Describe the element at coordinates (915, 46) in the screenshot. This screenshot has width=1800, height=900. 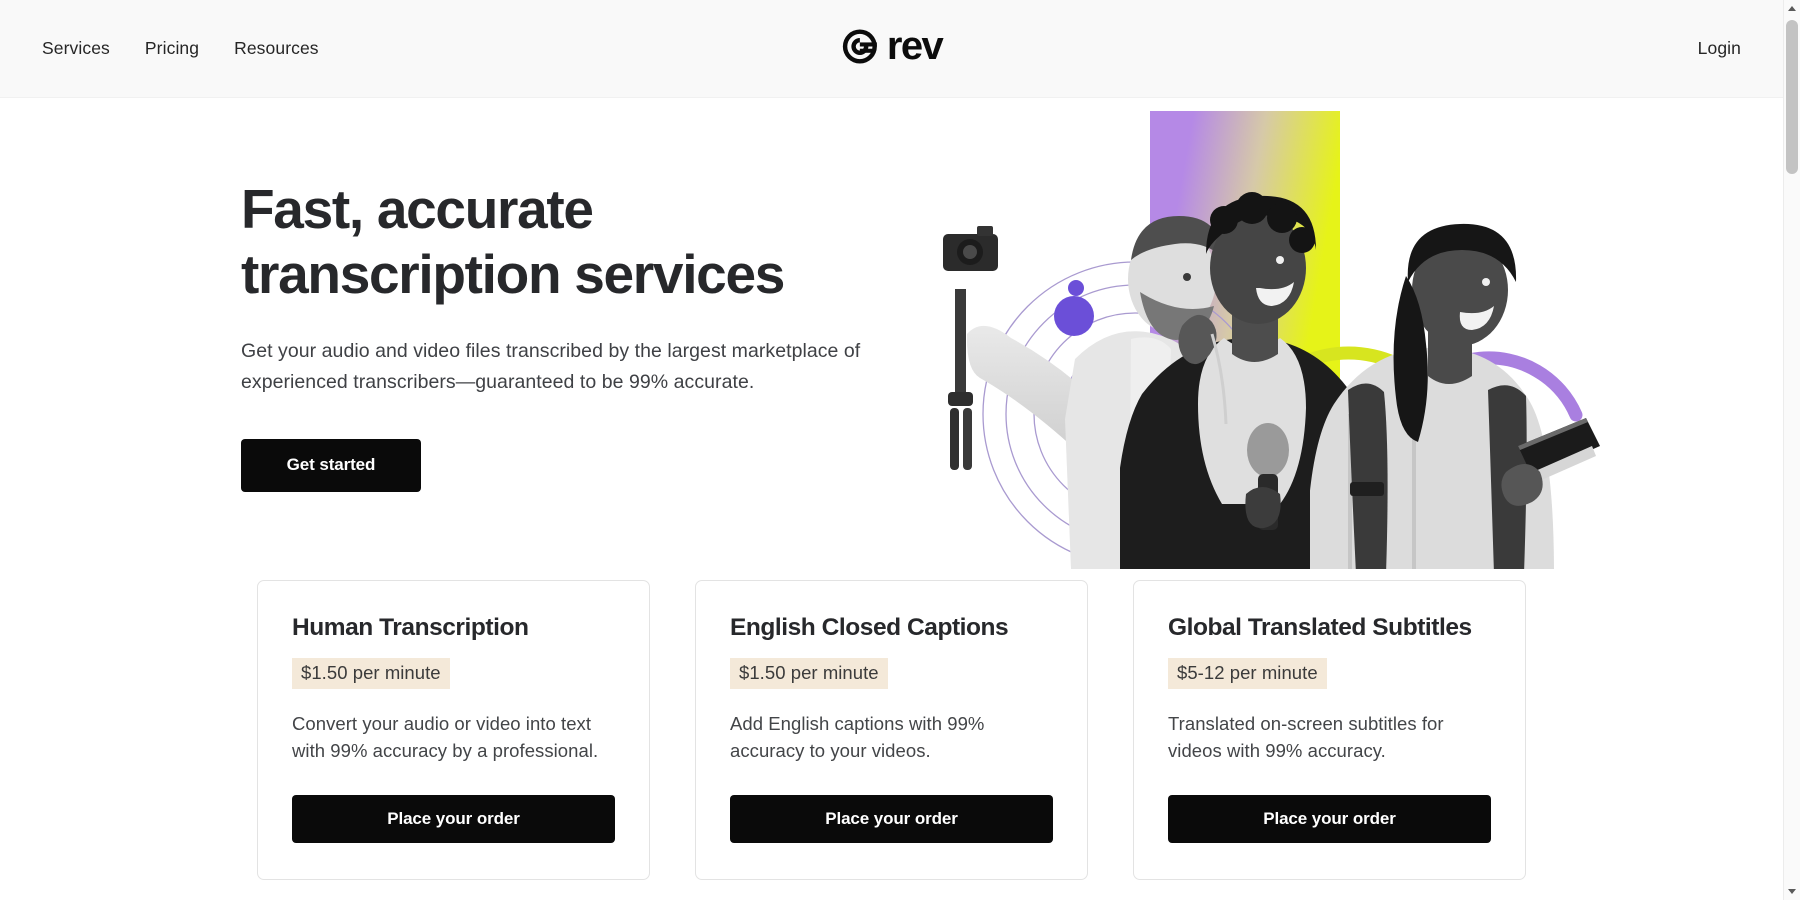
I see `rev-wordmark: rev` at that location.